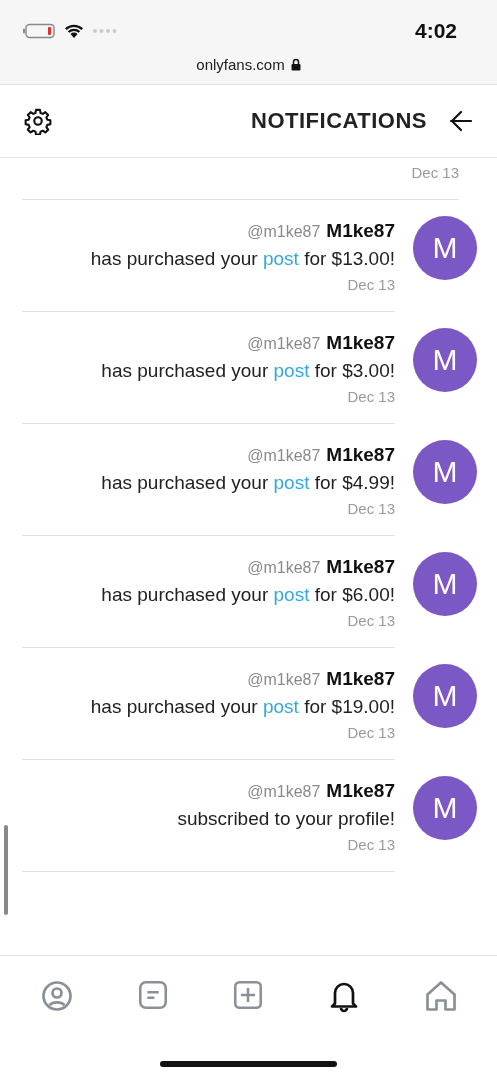  What do you see at coordinates (339, 121) in the screenshot?
I see `page-title: NOTIFICATIONS` at bounding box center [339, 121].